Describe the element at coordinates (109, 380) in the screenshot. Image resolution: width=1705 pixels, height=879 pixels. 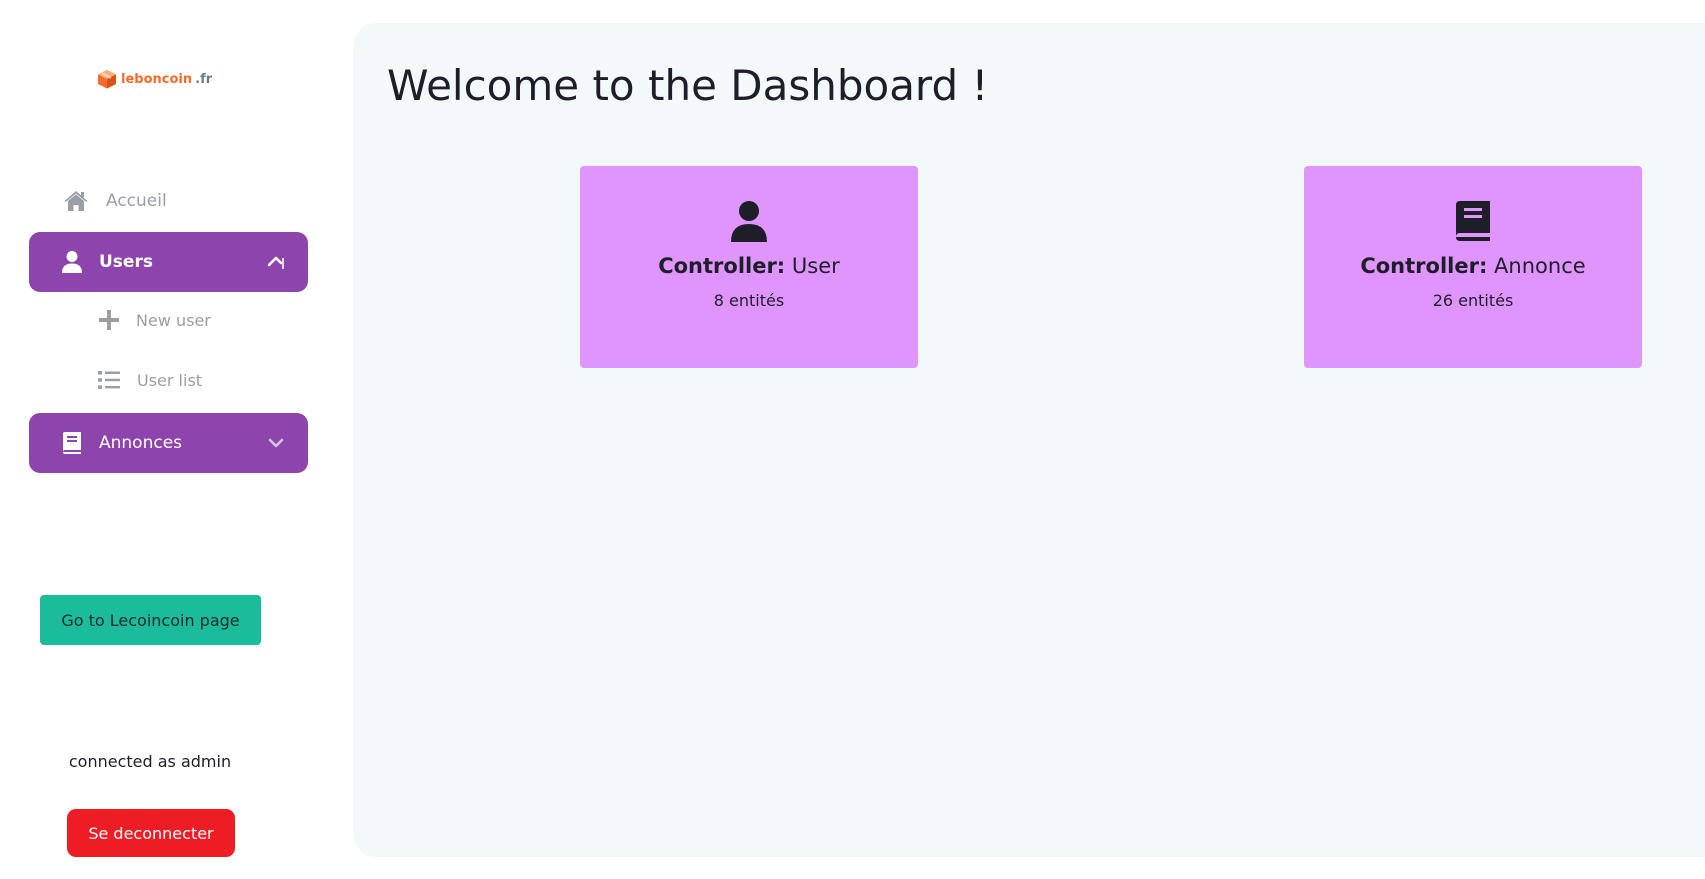
I see `list-icon` at that location.